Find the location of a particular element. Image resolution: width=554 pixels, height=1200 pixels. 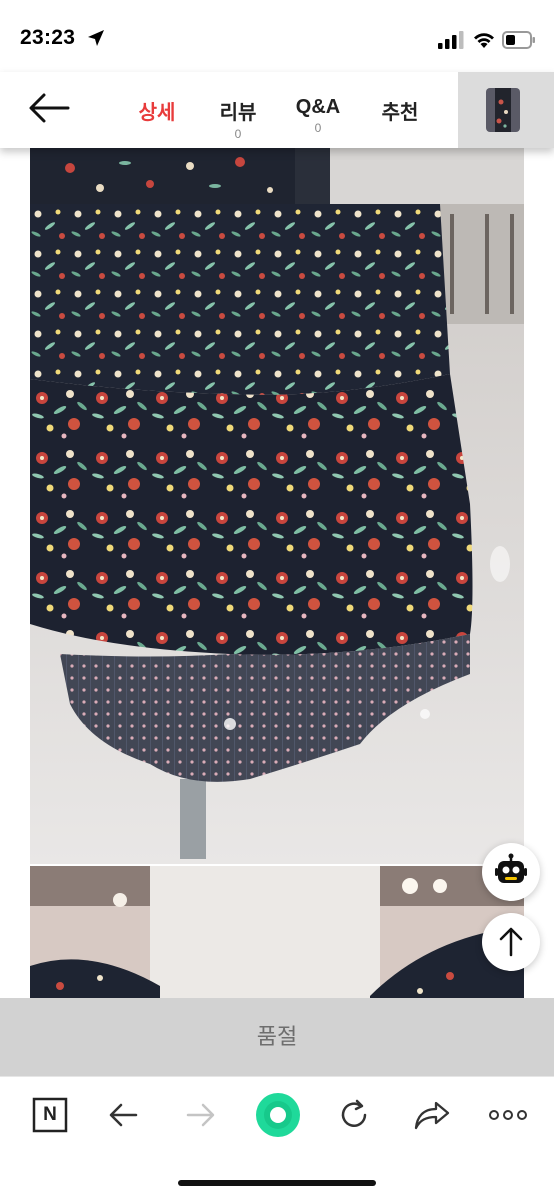

naver-n-icon: N is located at coordinates (50, 1115).